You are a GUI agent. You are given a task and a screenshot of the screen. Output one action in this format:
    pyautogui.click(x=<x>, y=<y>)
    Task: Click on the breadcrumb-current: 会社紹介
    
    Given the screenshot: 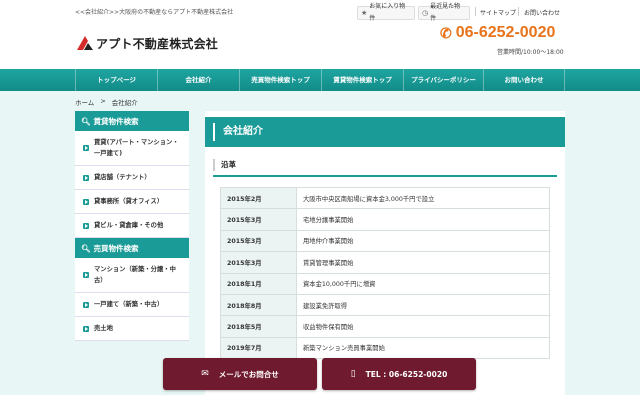 What is the action you would take?
    pyautogui.click(x=124, y=103)
    